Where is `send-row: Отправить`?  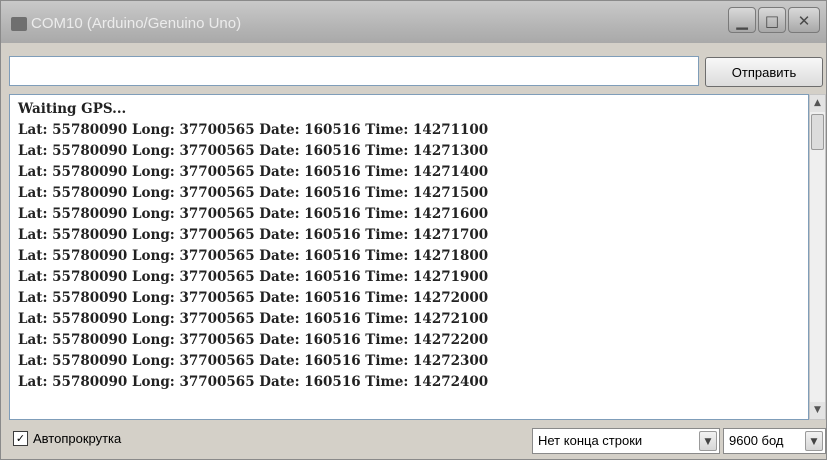 send-row: Отправить is located at coordinates (416, 72).